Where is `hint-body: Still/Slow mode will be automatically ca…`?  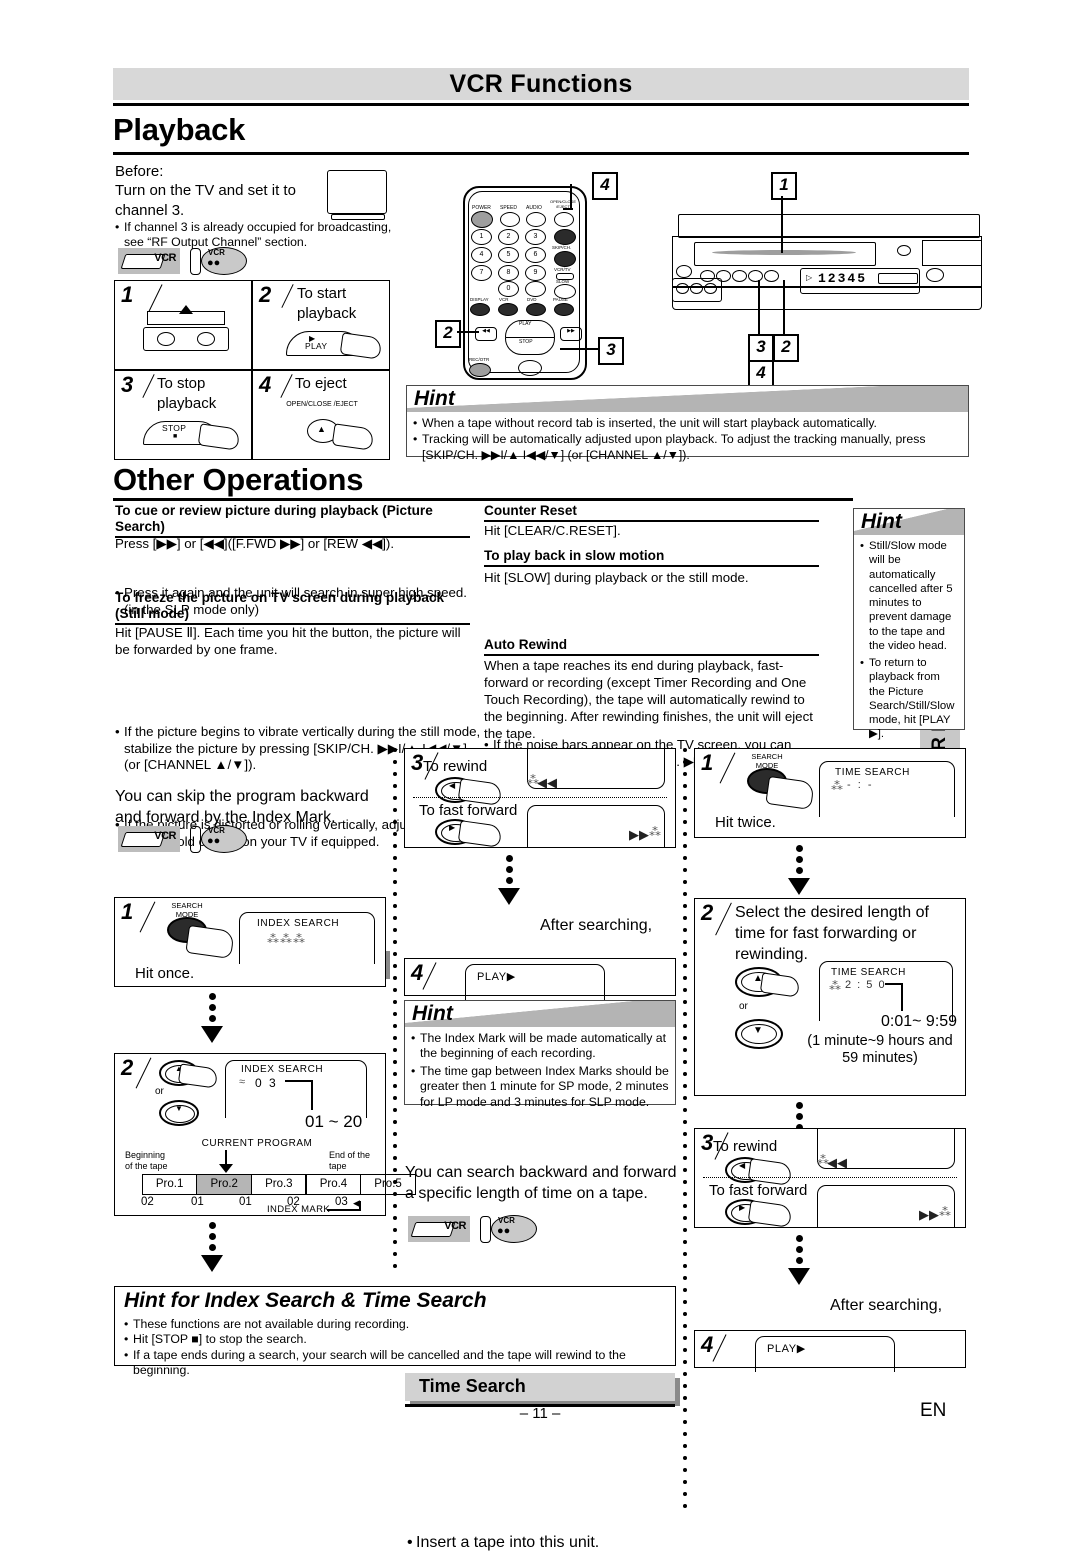 hint-body: Still/Slow mode will be automatically ca… is located at coordinates (909, 641).